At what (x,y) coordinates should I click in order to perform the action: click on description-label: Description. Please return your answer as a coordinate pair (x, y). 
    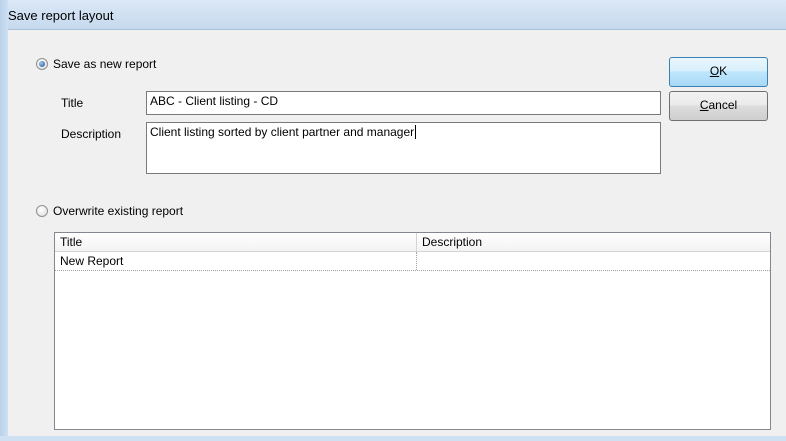
    Looking at the image, I should click on (91, 134).